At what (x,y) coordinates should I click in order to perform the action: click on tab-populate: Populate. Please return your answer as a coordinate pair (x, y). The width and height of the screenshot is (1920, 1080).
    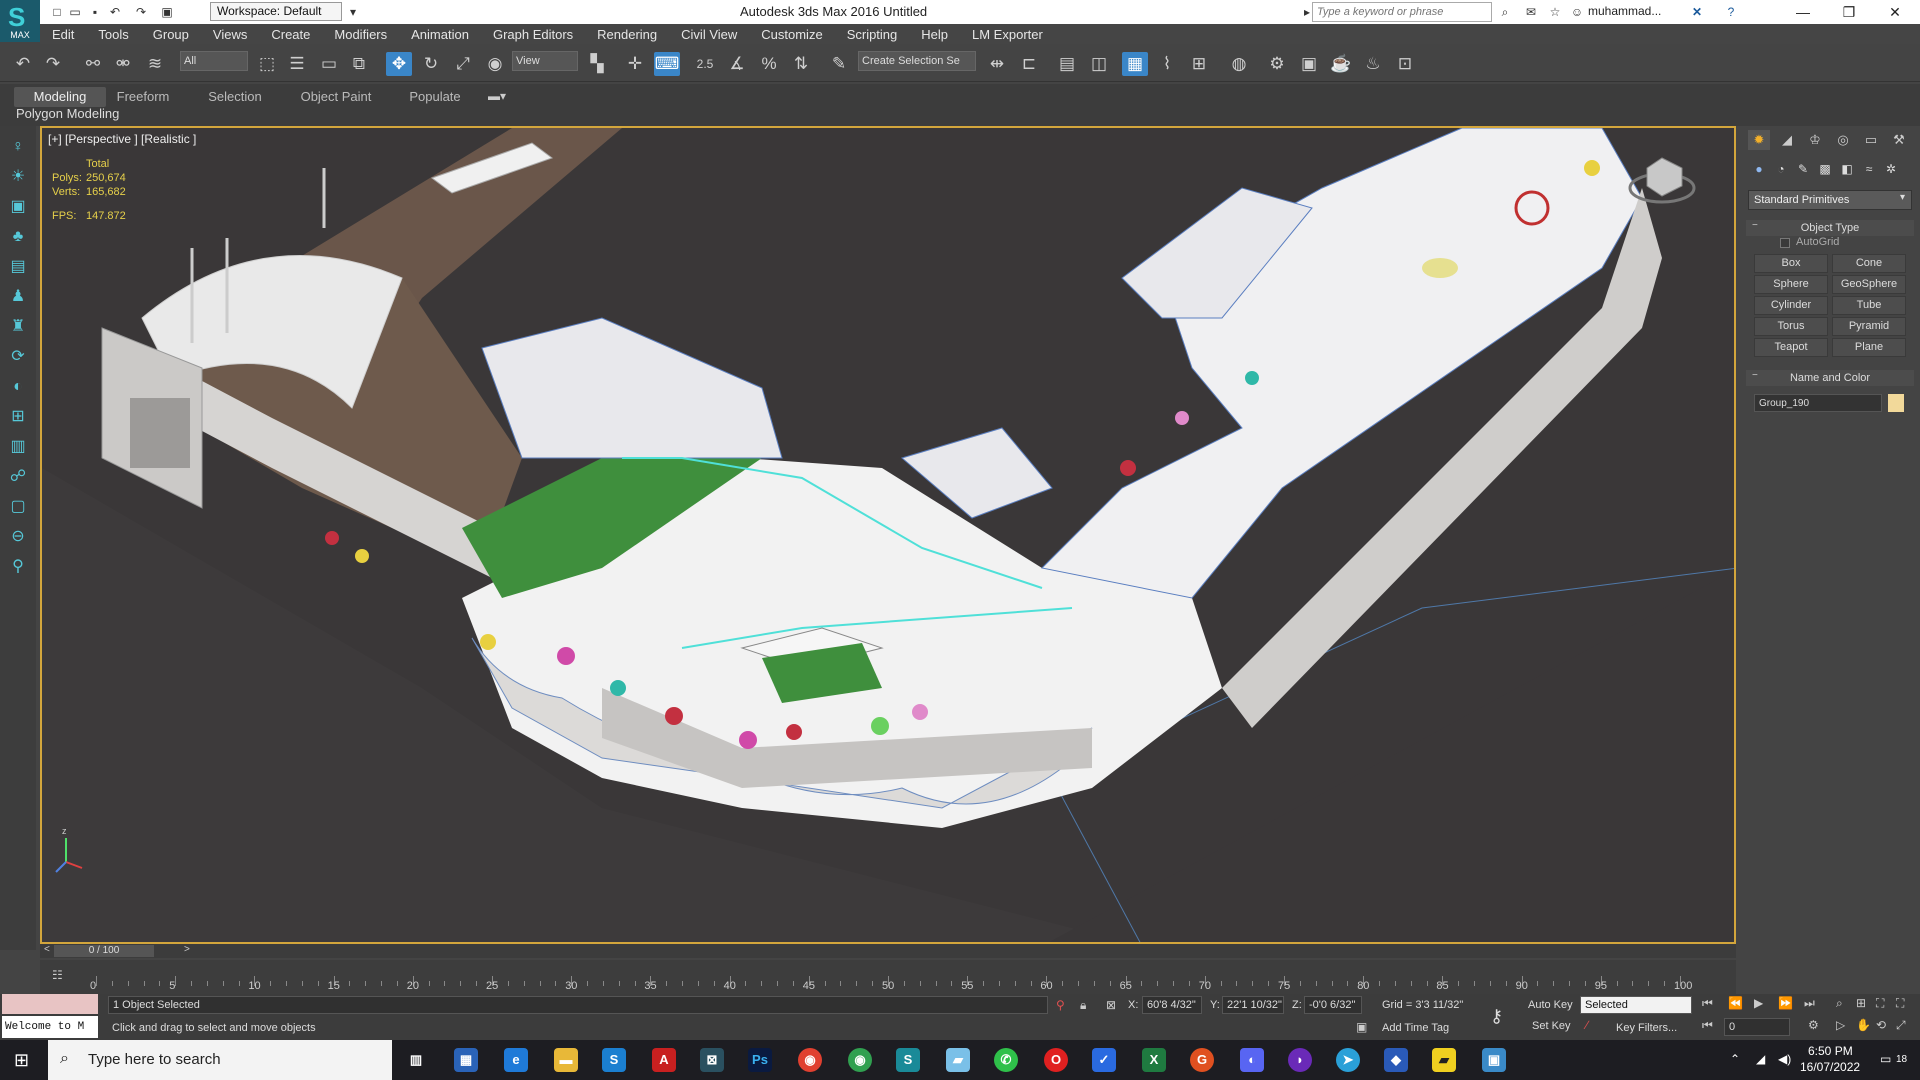
    Looking at the image, I should click on (435, 97).